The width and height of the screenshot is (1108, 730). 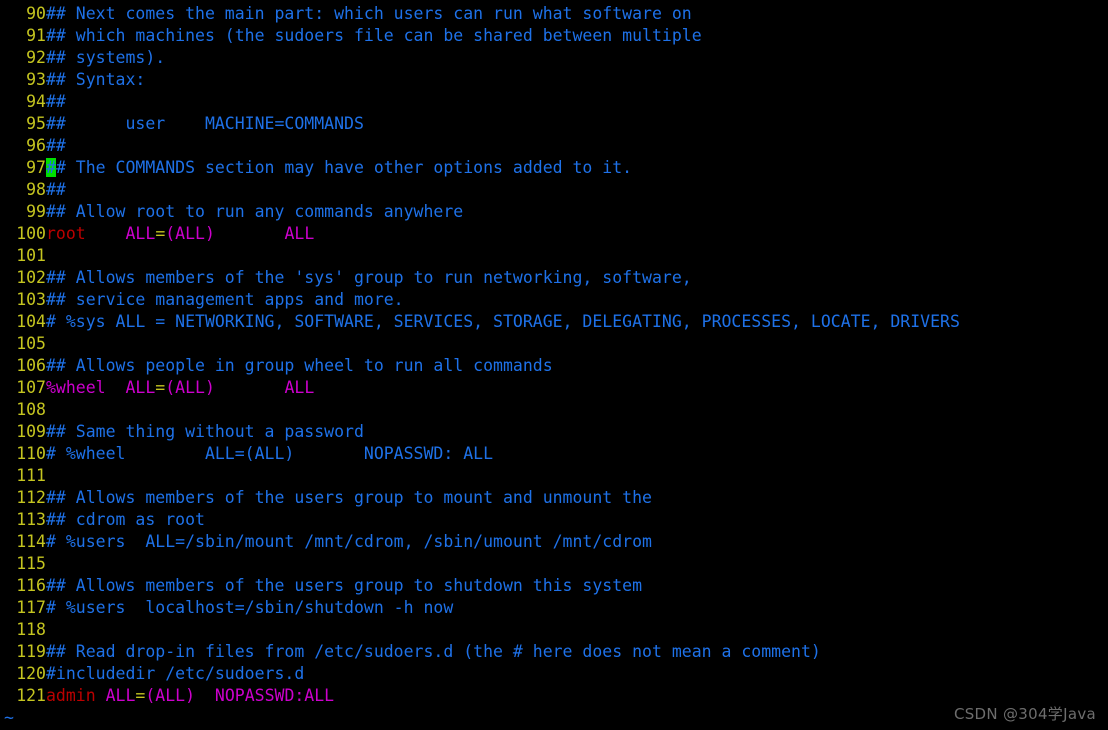 What do you see at coordinates (554, 674) in the screenshot?
I see `editor-line: 120 #includedir /etc/sudoers.d` at bounding box center [554, 674].